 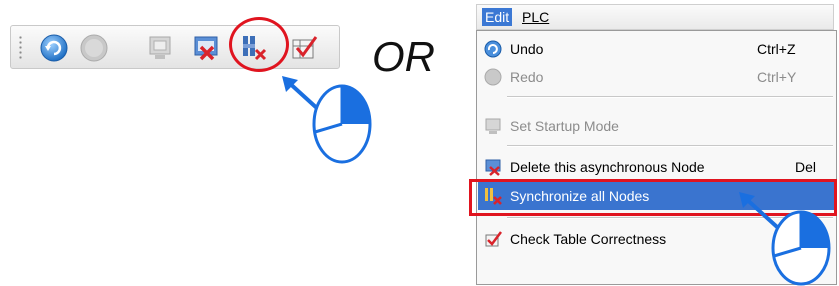 What do you see at coordinates (655, 17) in the screenshot?
I see `menubar: Edit PLC` at bounding box center [655, 17].